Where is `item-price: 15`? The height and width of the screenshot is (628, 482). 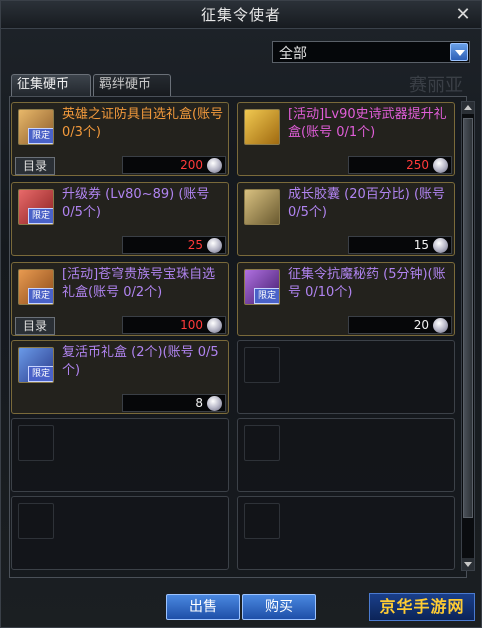 item-price: 15 is located at coordinates (400, 245).